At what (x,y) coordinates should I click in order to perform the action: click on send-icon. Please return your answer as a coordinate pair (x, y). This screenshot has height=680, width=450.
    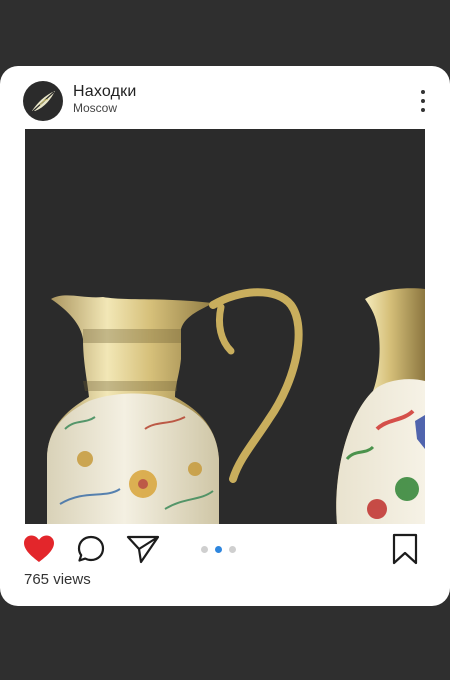
    Looking at the image, I should click on (143, 549).